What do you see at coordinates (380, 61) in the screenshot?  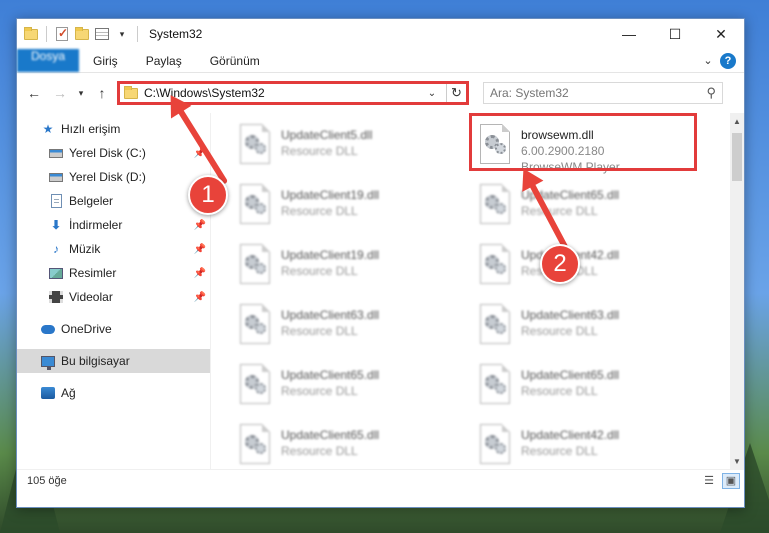 I see `ribbon-tabs: Dosya Giriş Paylaş Görünüm ⌄ ?` at bounding box center [380, 61].